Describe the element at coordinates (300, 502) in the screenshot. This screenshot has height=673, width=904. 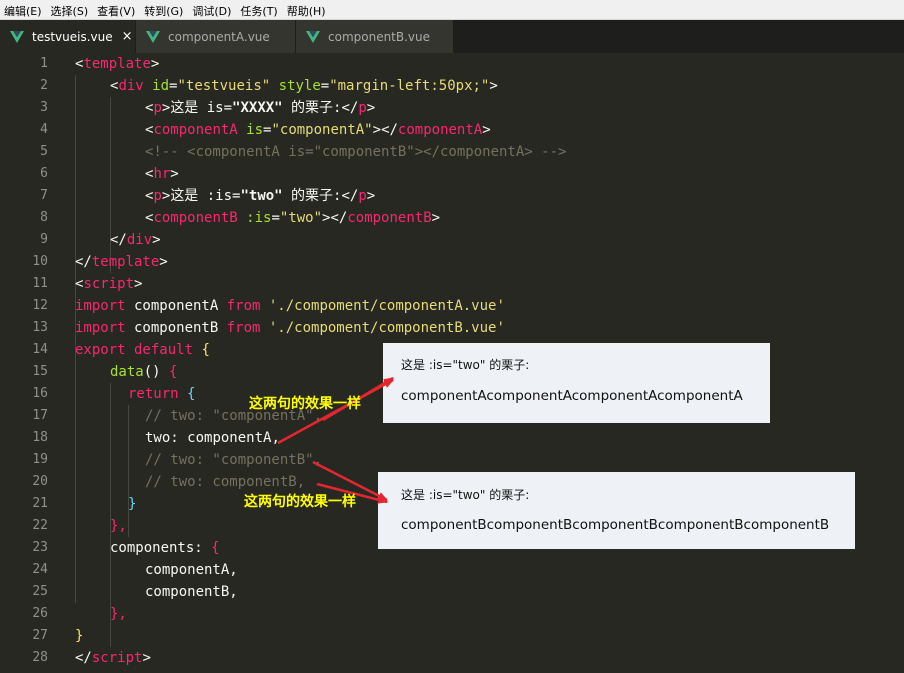
I see `annotation-note-b: 这两句的效果一样` at that location.